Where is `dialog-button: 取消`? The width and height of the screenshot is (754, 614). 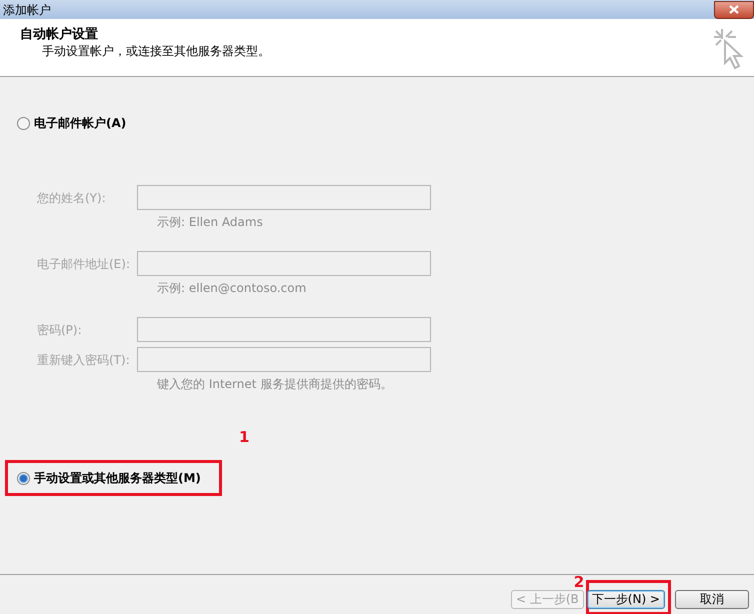
dialog-button: 取消 is located at coordinates (712, 599).